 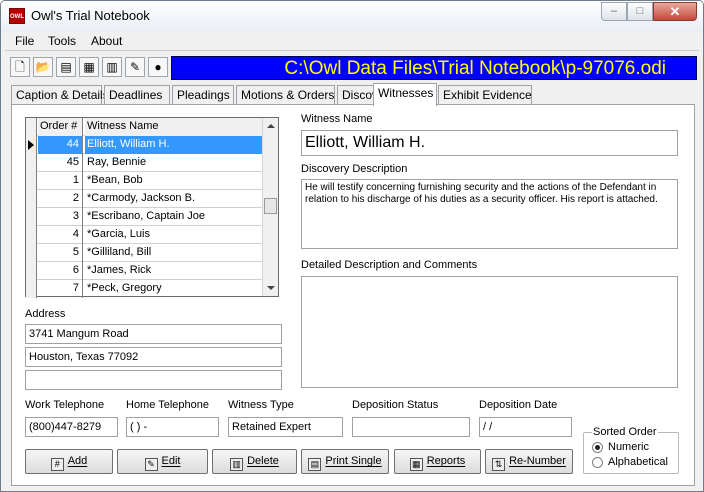 What do you see at coordinates (144, 289) in the screenshot?
I see `table-row: 7 *Peck, Gregory` at bounding box center [144, 289].